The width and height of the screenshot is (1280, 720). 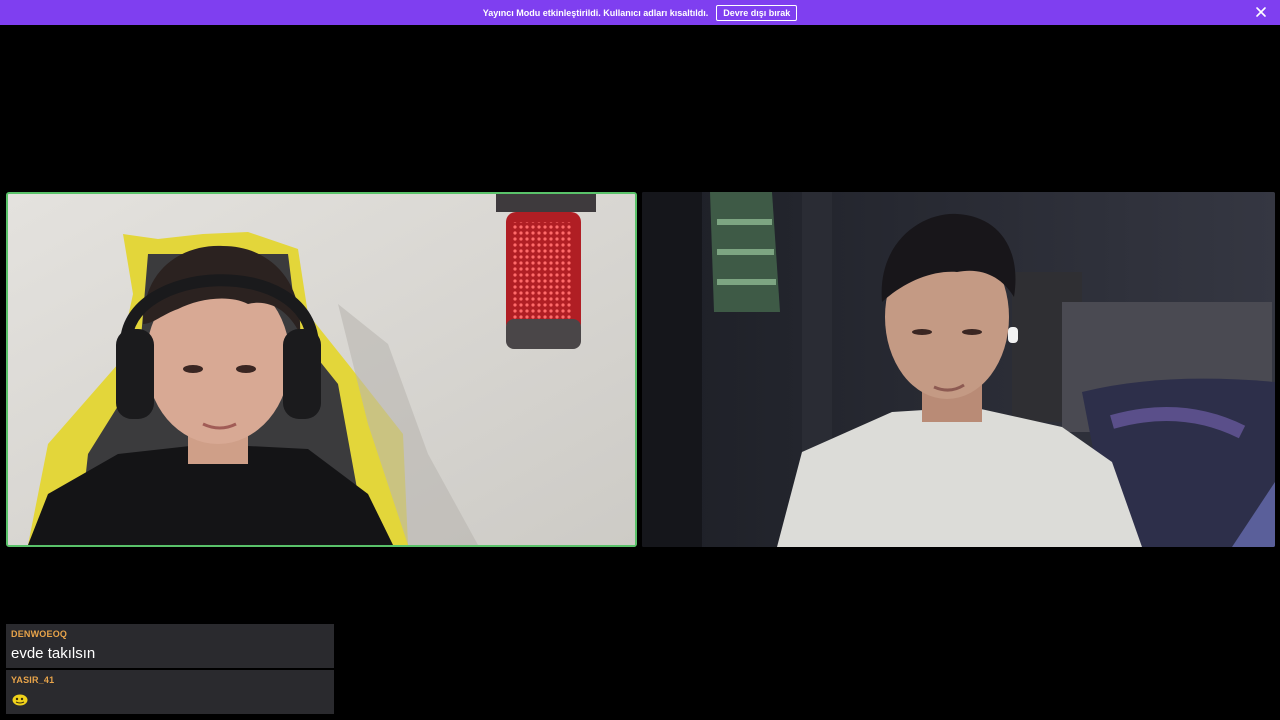 I want to click on chat-username: DENWOEOQ, so click(x=39, y=634).